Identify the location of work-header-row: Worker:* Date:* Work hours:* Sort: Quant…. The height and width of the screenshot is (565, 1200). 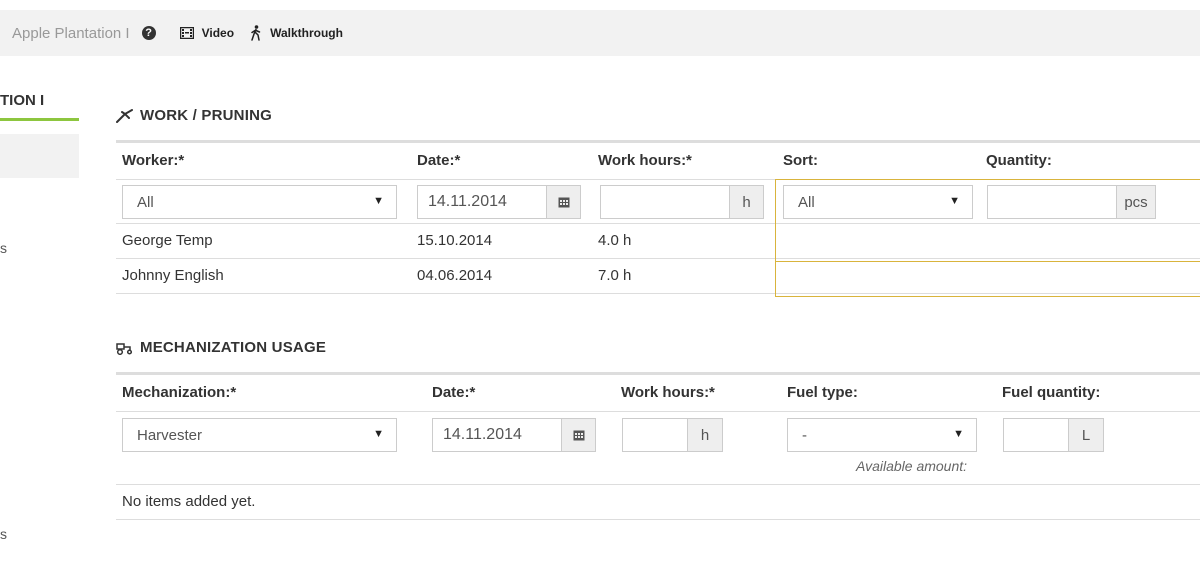
(658, 160).